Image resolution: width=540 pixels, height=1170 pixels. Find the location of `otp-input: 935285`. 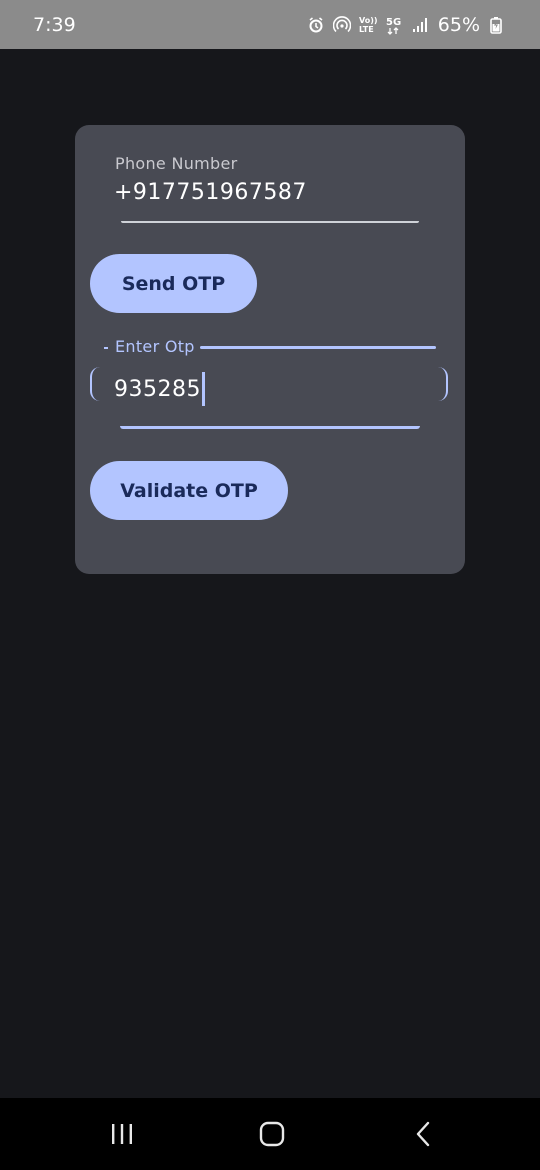

otp-input: 935285 is located at coordinates (159, 389).